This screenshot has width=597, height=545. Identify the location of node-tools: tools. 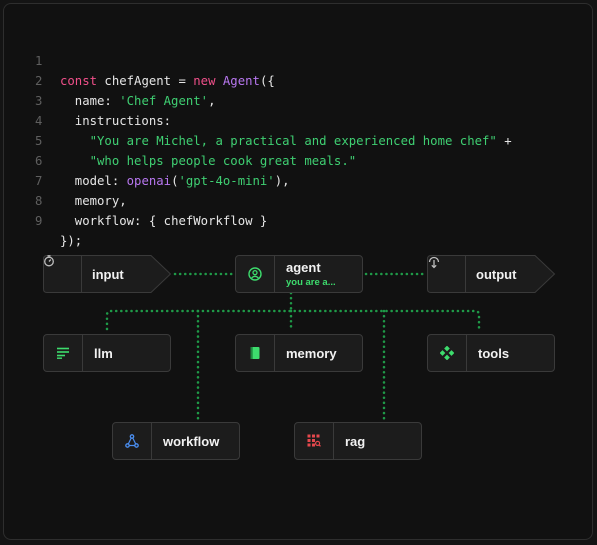
(491, 353).